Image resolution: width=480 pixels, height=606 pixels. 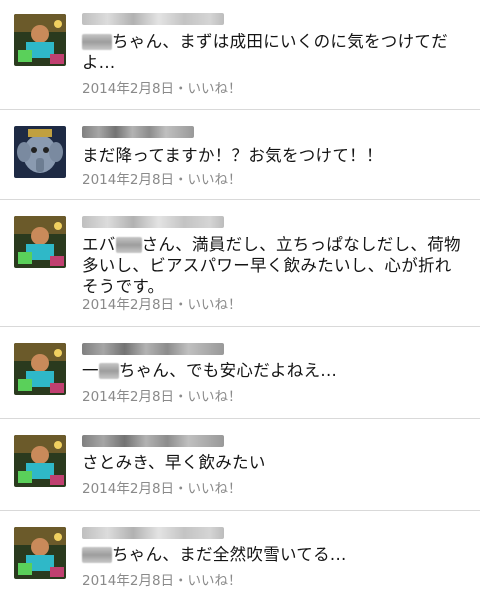 I want to click on comment-item: まだ降ってますか！？お気をつけて！！ 2014年2月8日・いいね！, so click(x=240, y=155).